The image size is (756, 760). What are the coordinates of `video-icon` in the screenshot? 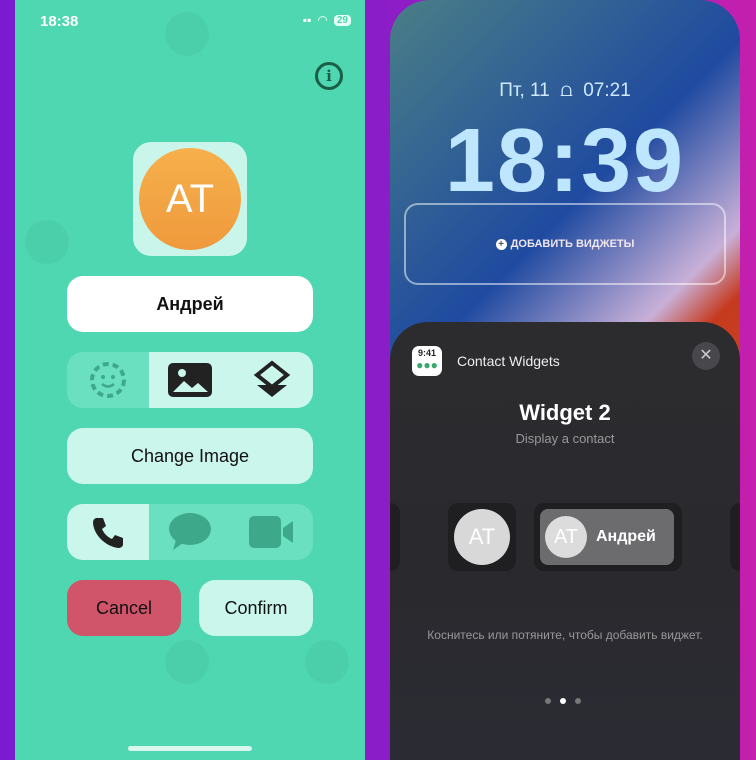 It's located at (272, 532).